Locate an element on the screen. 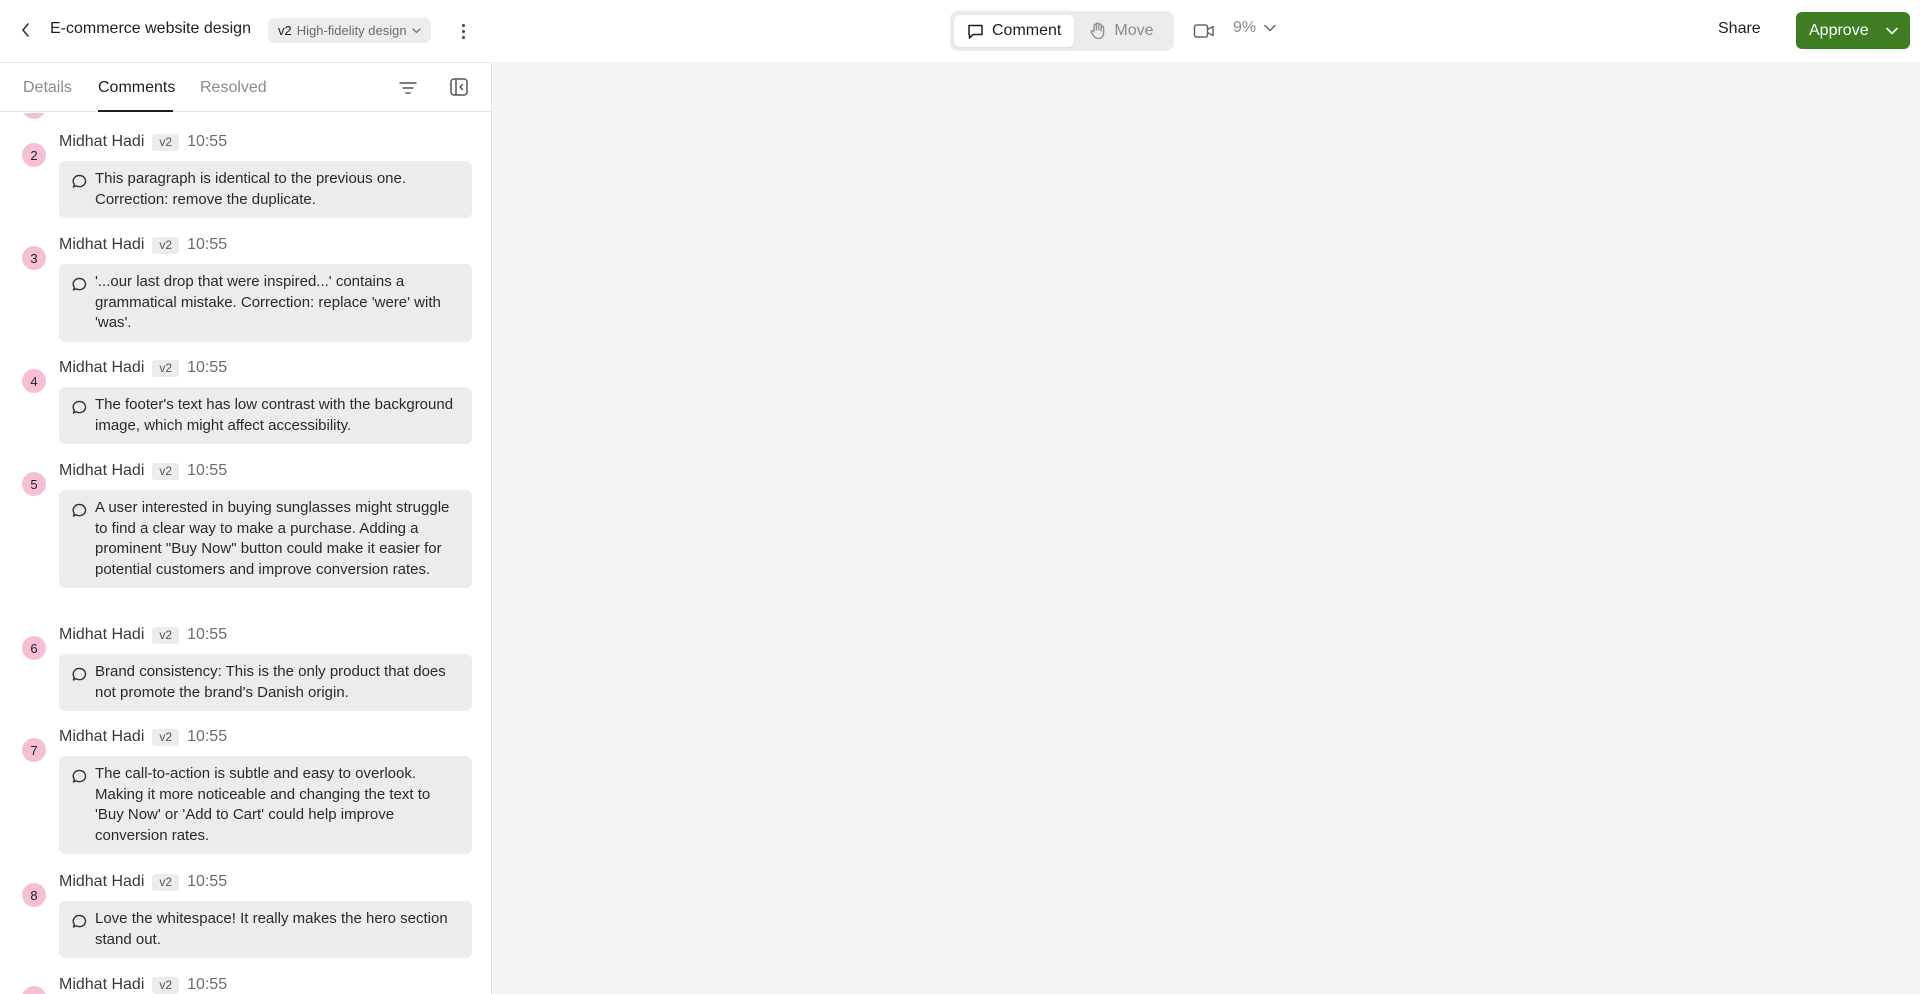 The image size is (1920, 994). zoom-level: 9% is located at coordinates (1245, 27).